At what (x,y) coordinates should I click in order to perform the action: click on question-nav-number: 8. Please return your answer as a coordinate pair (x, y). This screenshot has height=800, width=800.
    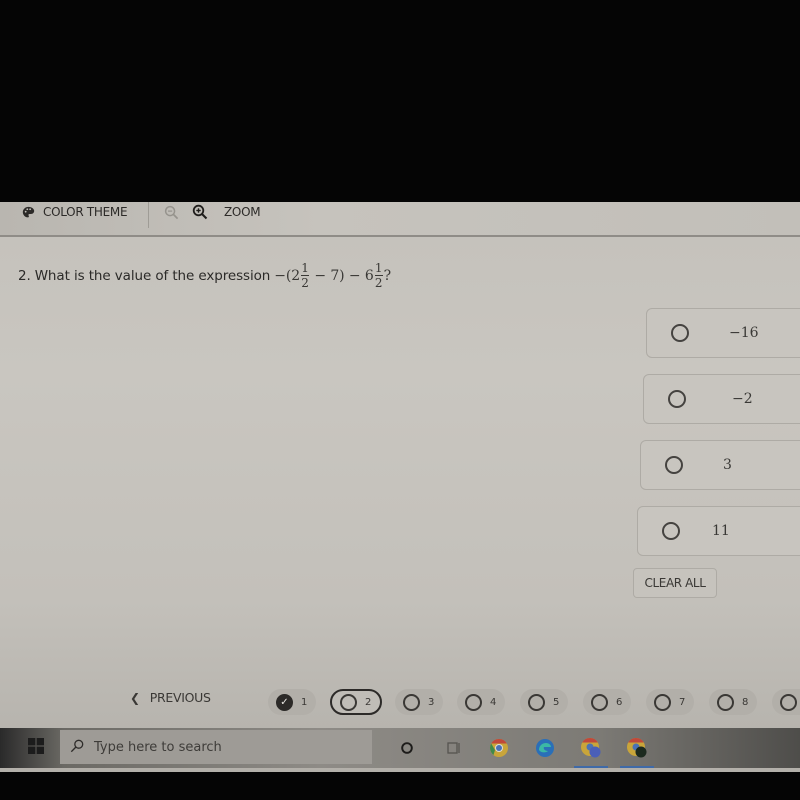
    Looking at the image, I should click on (745, 702).